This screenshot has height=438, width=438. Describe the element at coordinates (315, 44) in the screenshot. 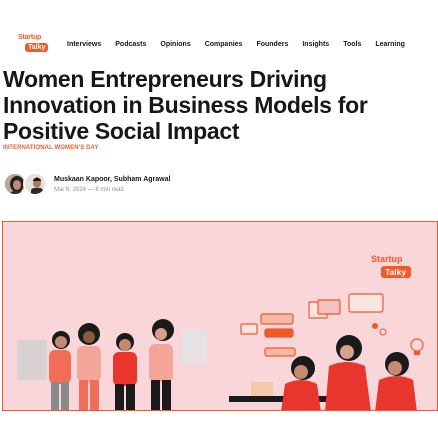

I see `nav-item-insights: Insights` at that location.